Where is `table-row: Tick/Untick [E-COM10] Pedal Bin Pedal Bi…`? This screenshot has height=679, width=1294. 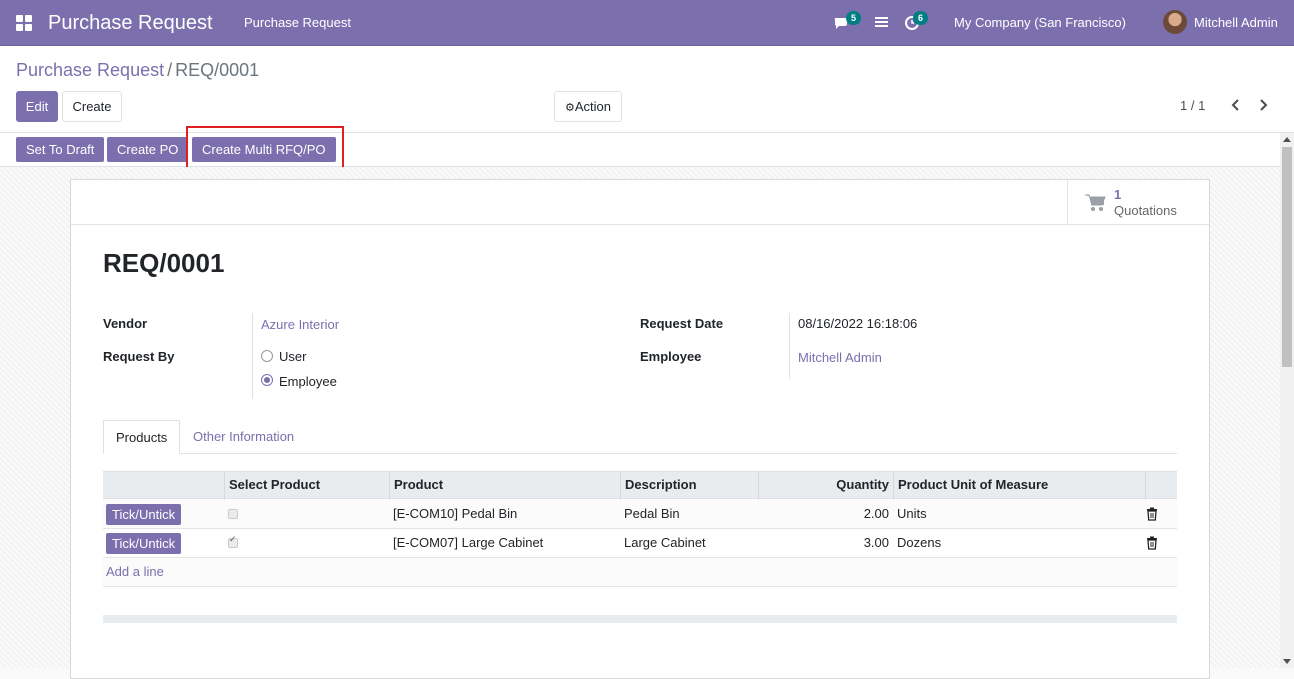 table-row: Tick/Untick [E-COM10] Pedal Bin Pedal Bi… is located at coordinates (640, 514).